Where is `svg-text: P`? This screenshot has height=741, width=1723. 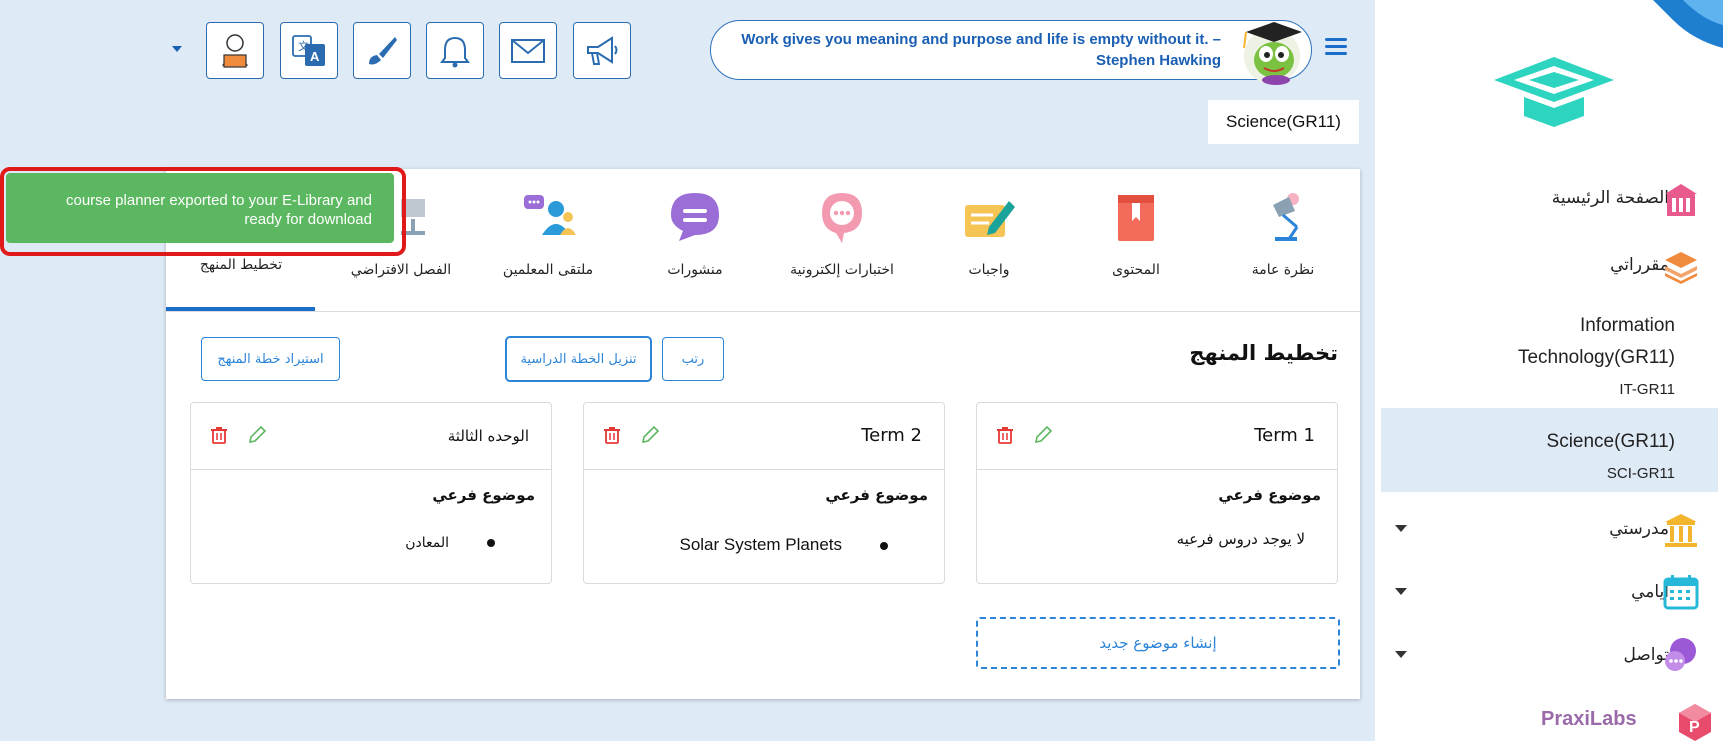
svg-text: P is located at coordinates (1694, 727).